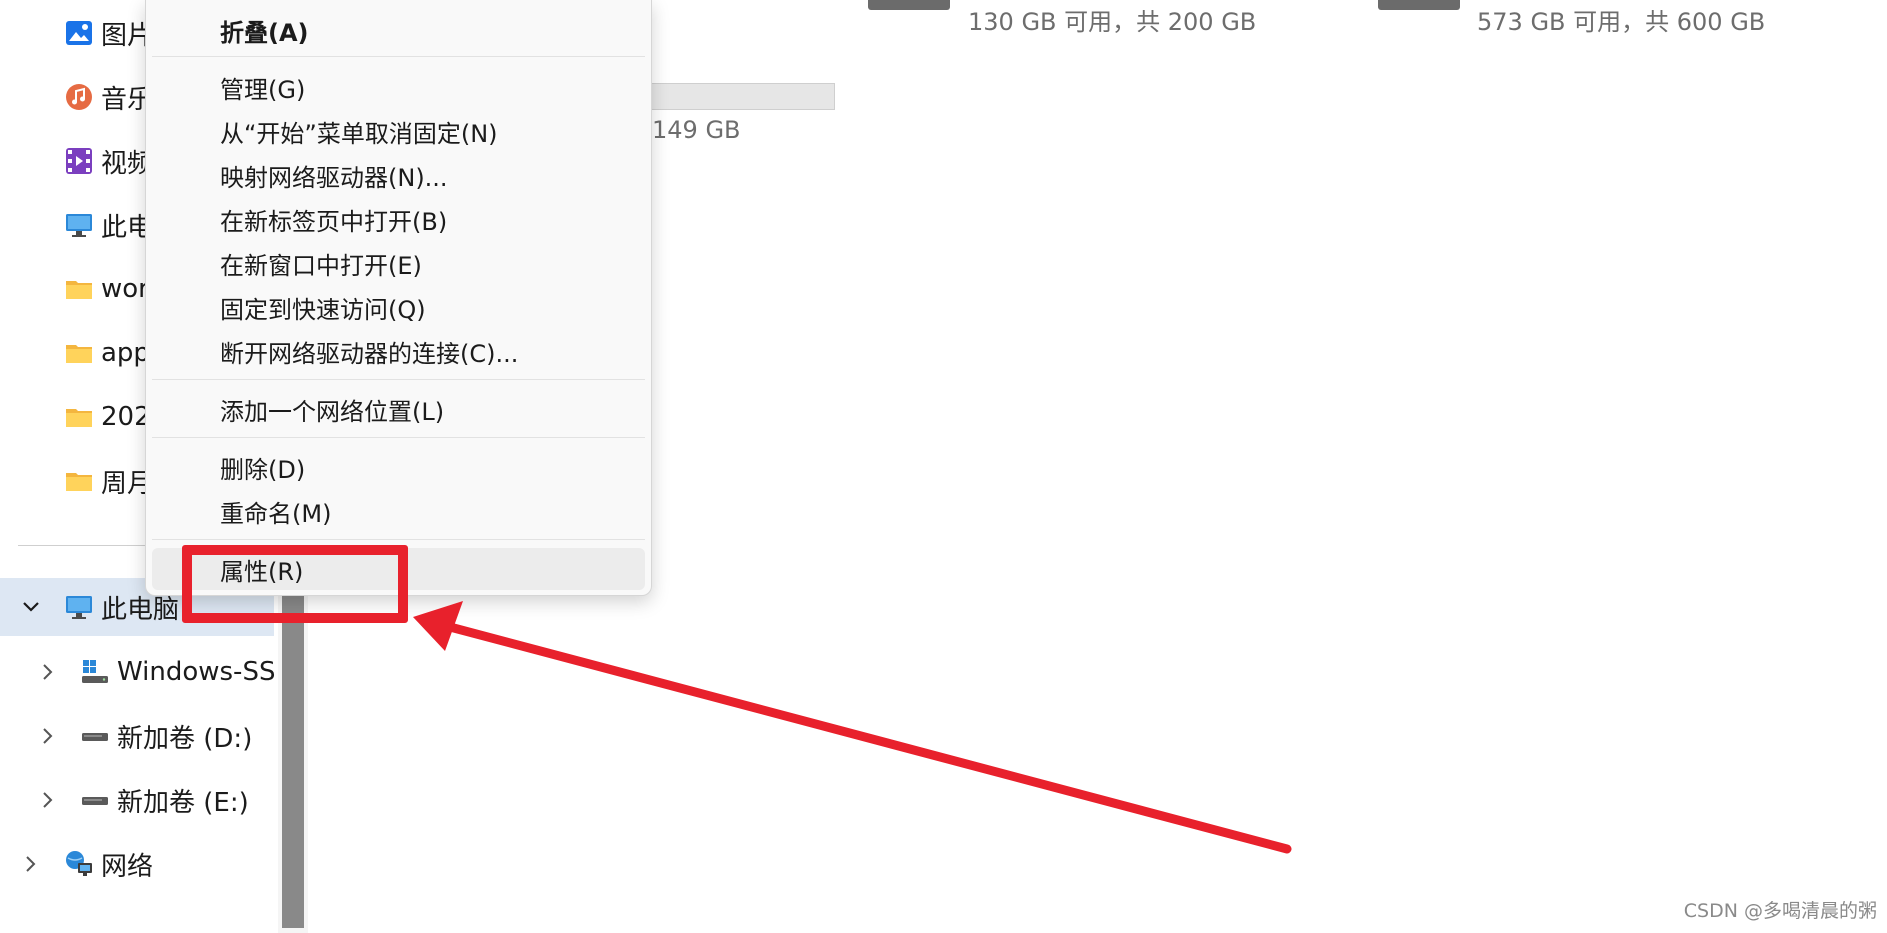  What do you see at coordinates (1780, 911) in the screenshot?
I see `watermark: CSDN @多喝清晨的粥` at bounding box center [1780, 911].